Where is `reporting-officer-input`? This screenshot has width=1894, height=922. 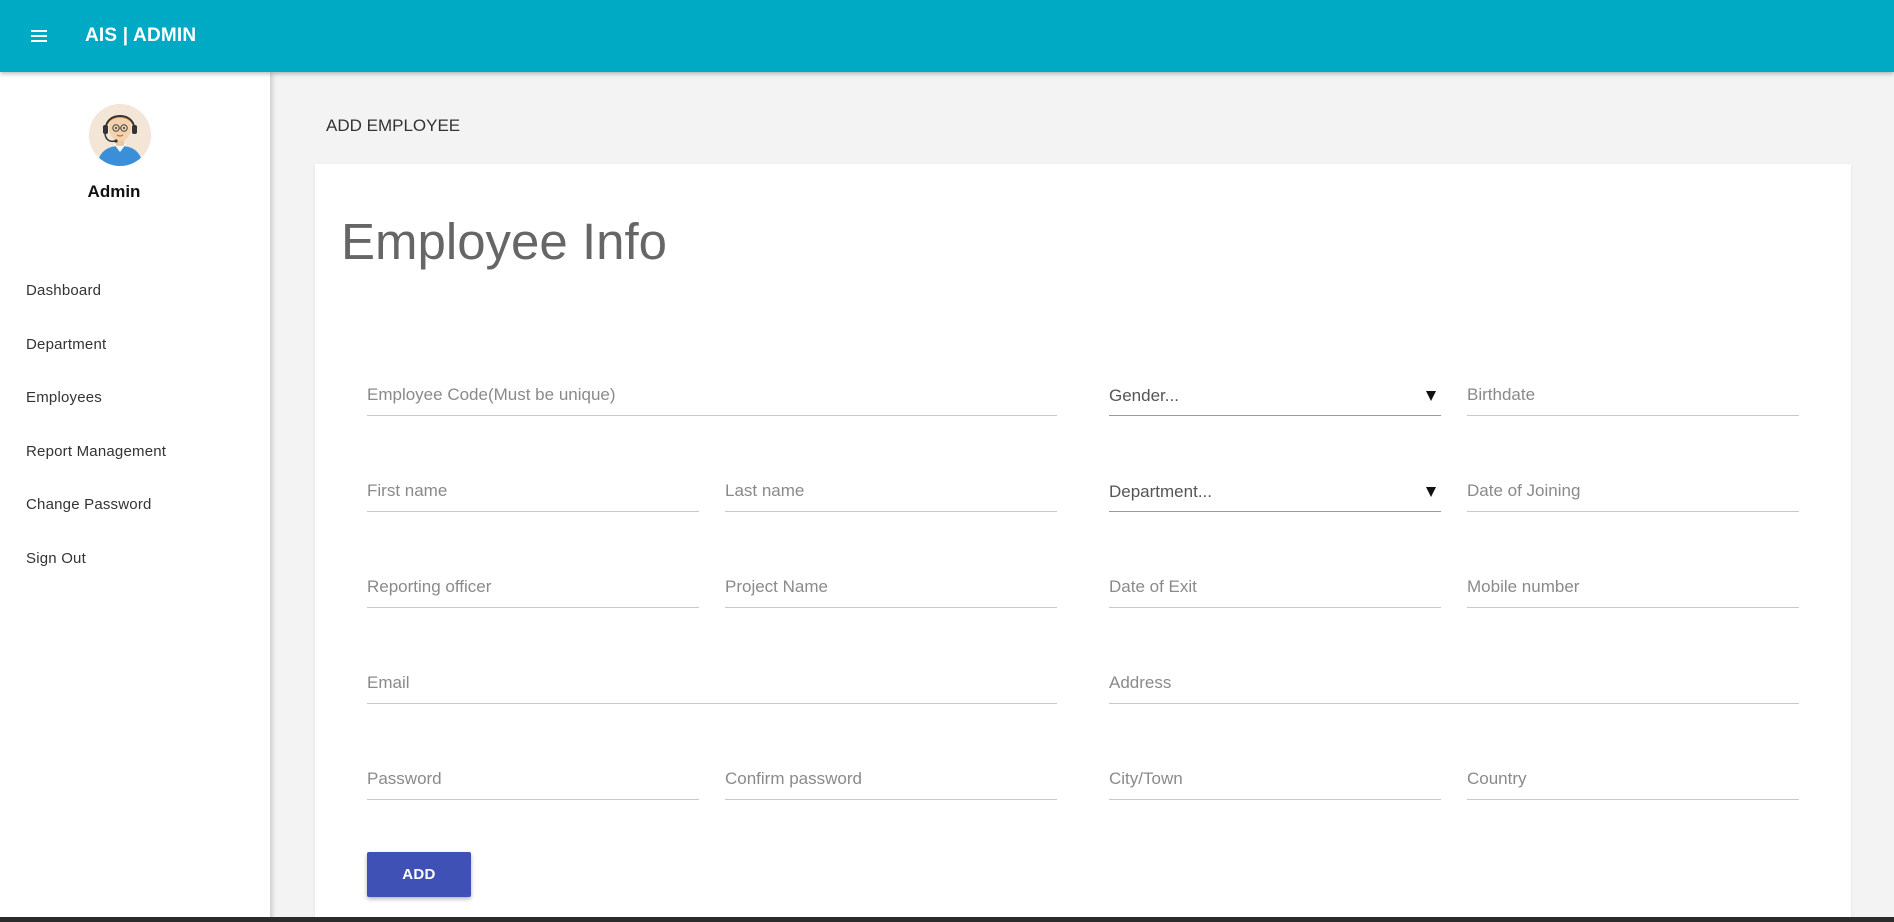 reporting-officer-input is located at coordinates (533, 587).